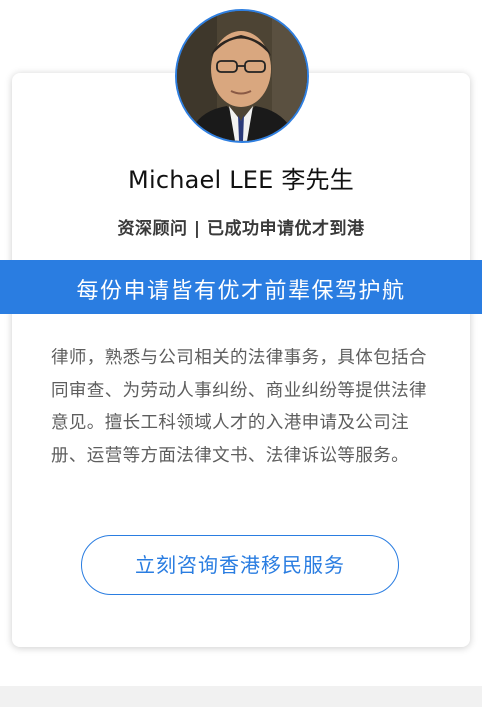 Image resolution: width=482 pixels, height=707 pixels. What do you see at coordinates (241, 229) in the screenshot?
I see `advisor-subtitle: 资深顾问 | 已成功申请优才到港` at bounding box center [241, 229].